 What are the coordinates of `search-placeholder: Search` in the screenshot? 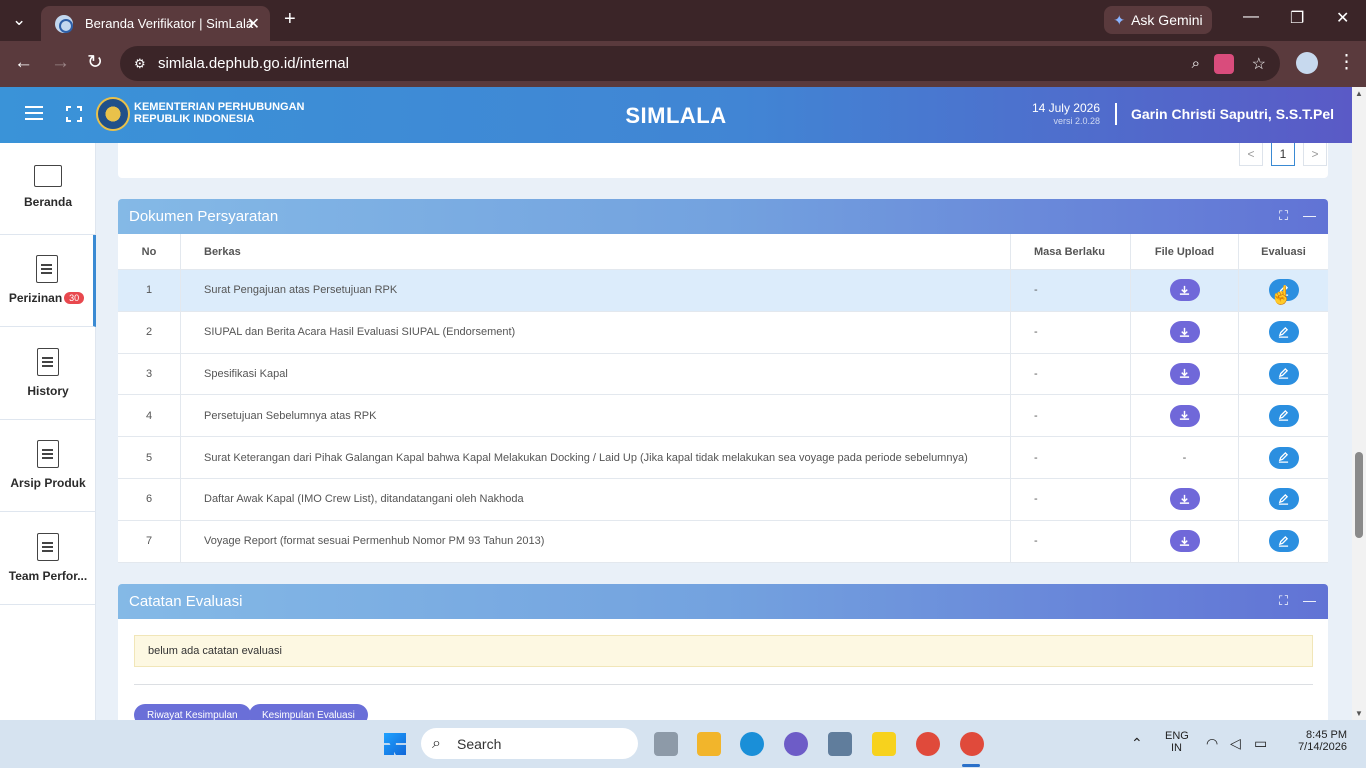 It's located at (479, 743).